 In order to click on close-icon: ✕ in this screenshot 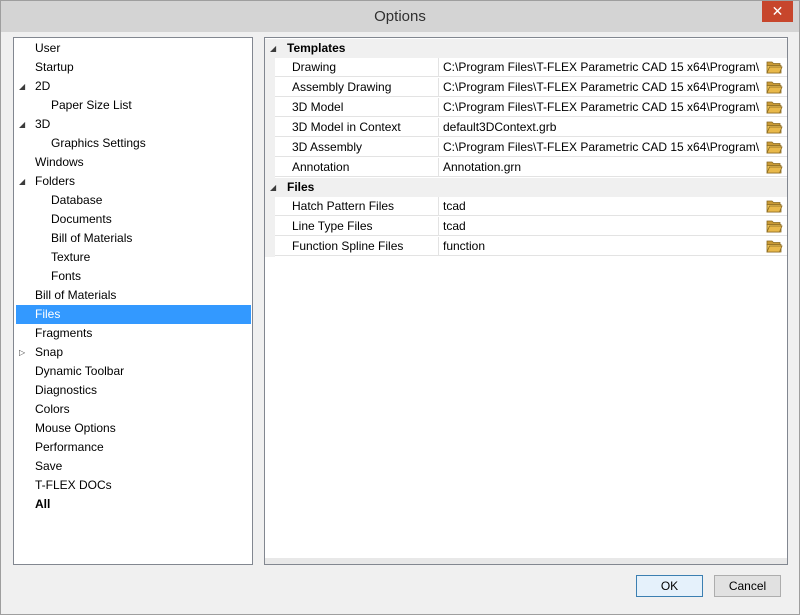, I will do `click(777, 11)`.